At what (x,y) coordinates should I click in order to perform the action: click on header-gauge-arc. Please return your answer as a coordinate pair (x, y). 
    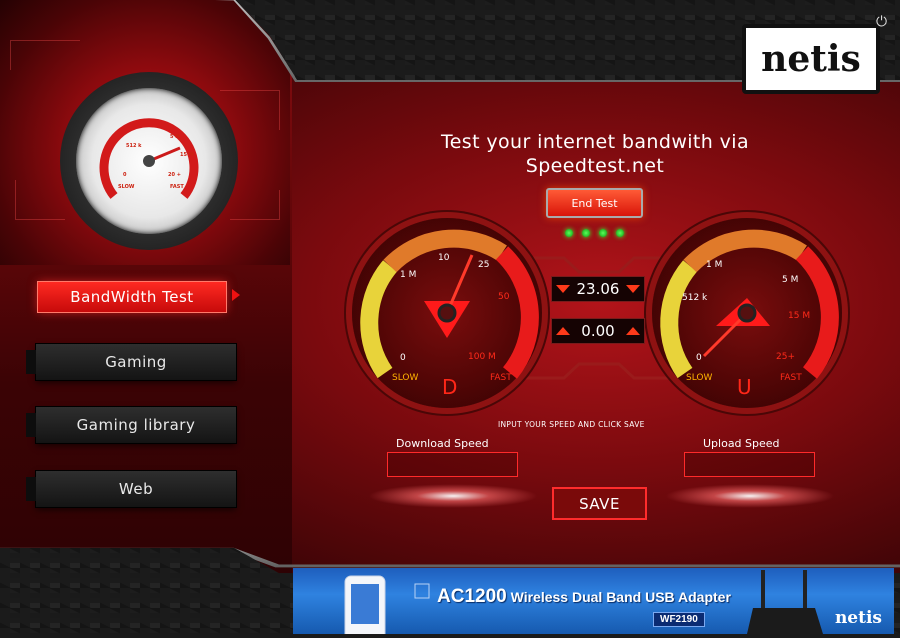
    Looking at the image, I should click on (149, 158).